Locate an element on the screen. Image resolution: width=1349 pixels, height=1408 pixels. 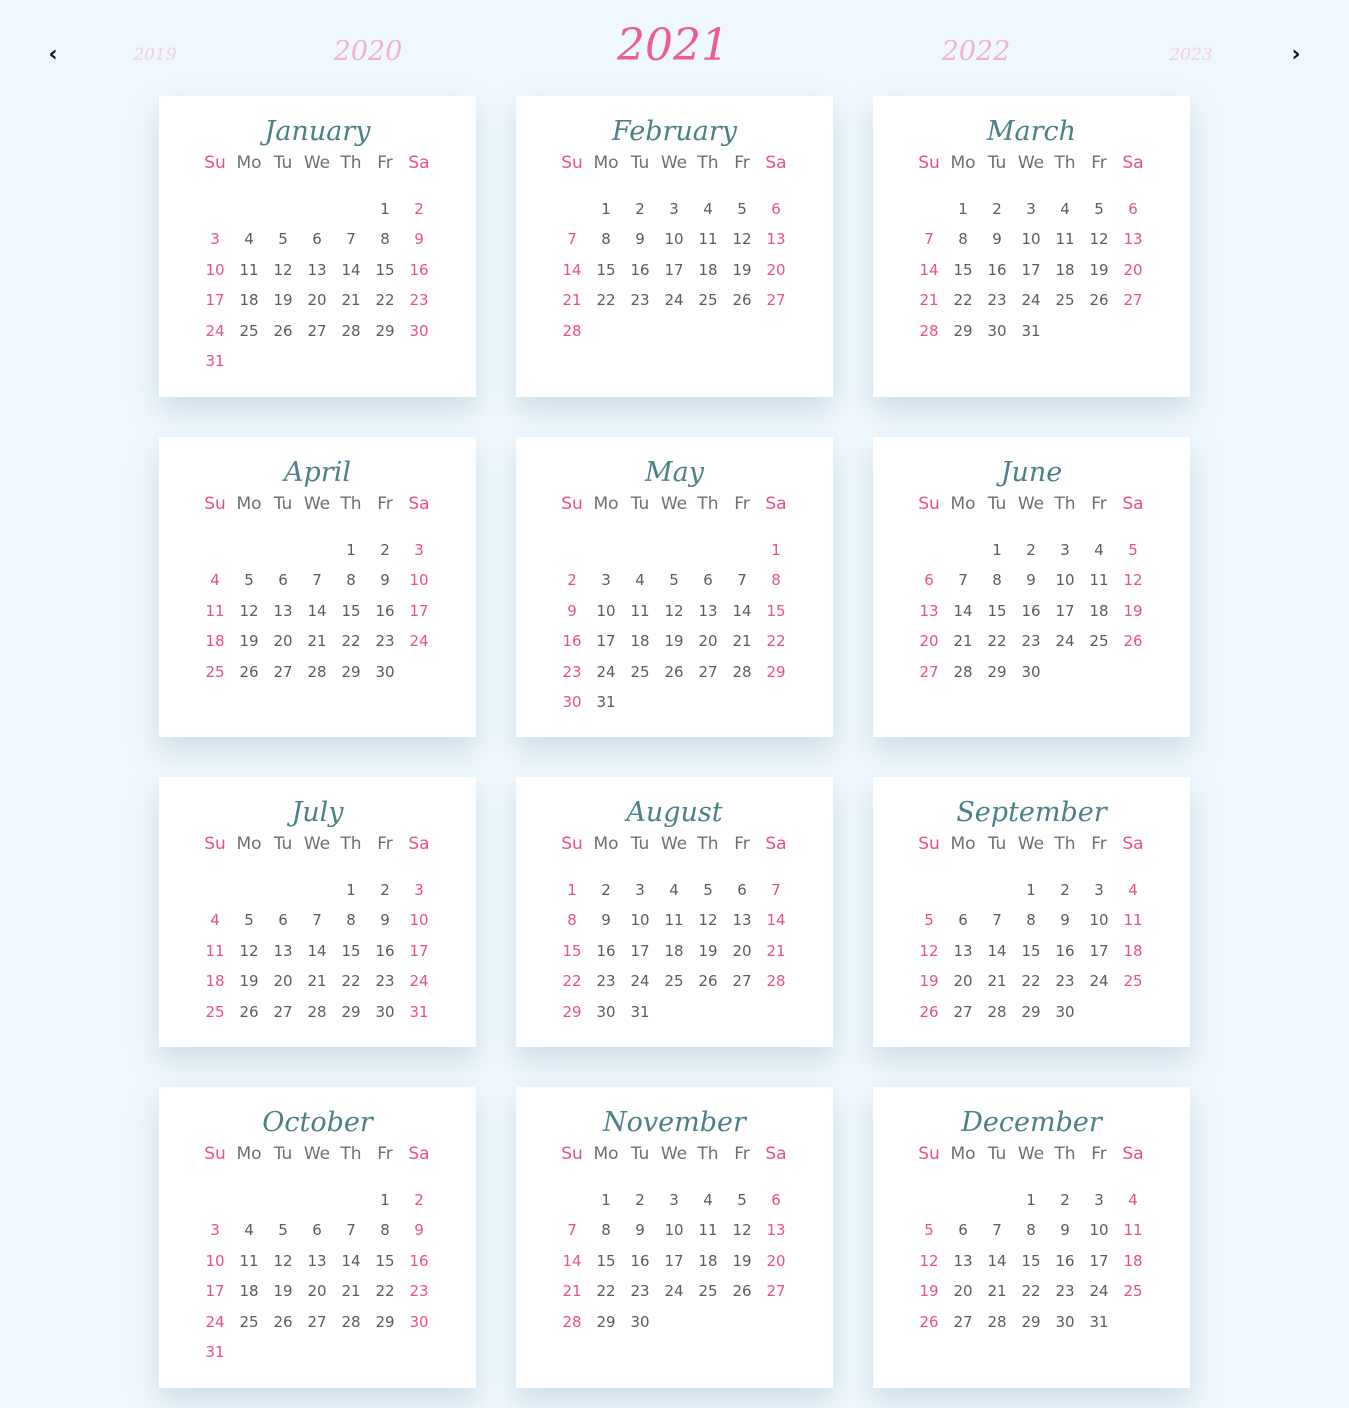
day-cell: 31 is located at coordinates (1031, 331).